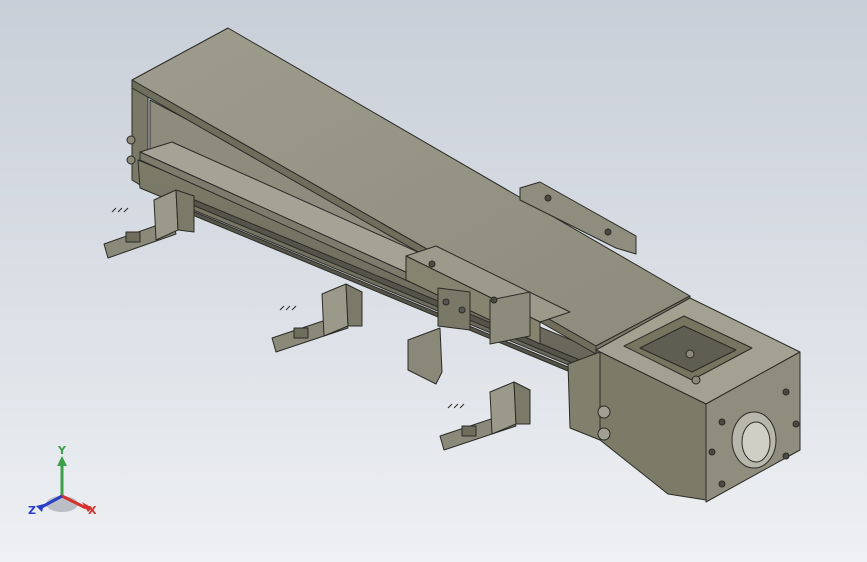 The width and height of the screenshot is (867, 562). What do you see at coordinates (425, 356) in the screenshot?
I see `sensor-flag` at bounding box center [425, 356].